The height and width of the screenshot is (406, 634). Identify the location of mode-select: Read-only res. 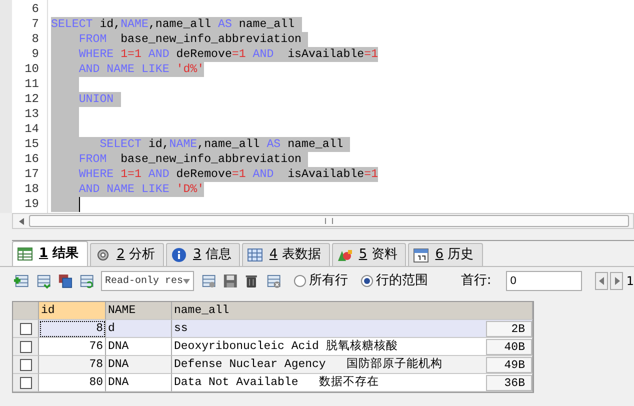
(147, 281).